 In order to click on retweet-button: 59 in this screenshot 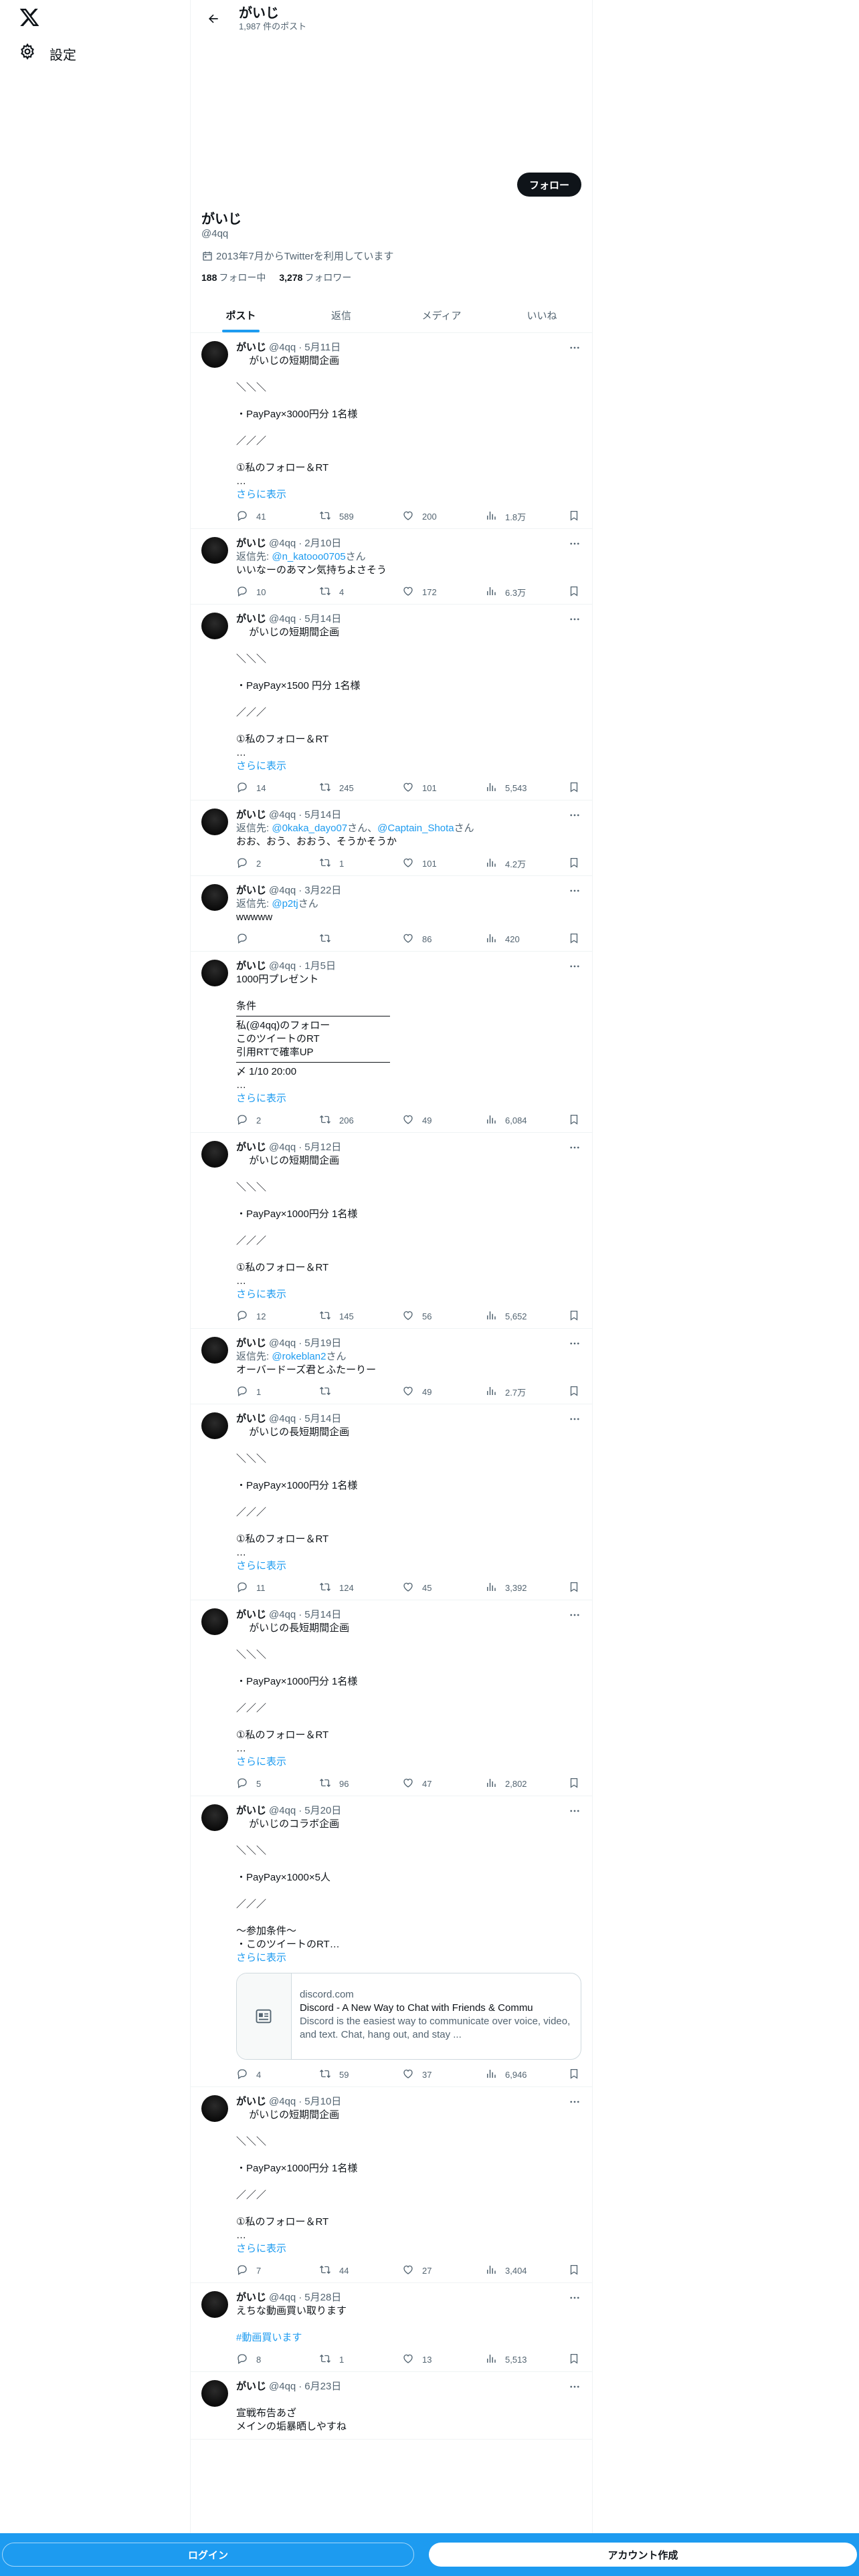, I will do `click(356, 2075)`.